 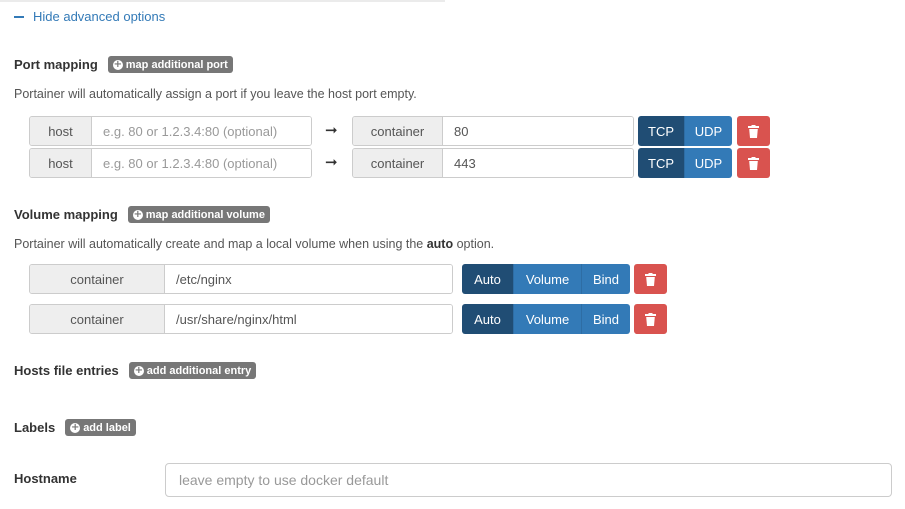 What do you see at coordinates (308, 319) in the screenshot?
I see `container-path-input: /usr/share/nginx/html` at bounding box center [308, 319].